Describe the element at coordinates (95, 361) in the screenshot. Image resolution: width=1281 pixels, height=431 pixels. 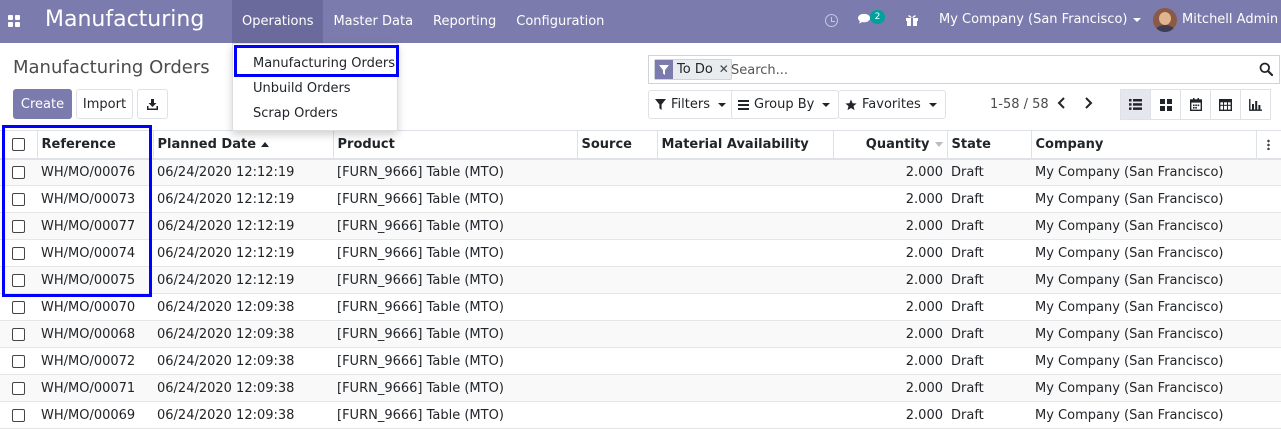
I see `cell-reference: WH/MO/00072` at that location.